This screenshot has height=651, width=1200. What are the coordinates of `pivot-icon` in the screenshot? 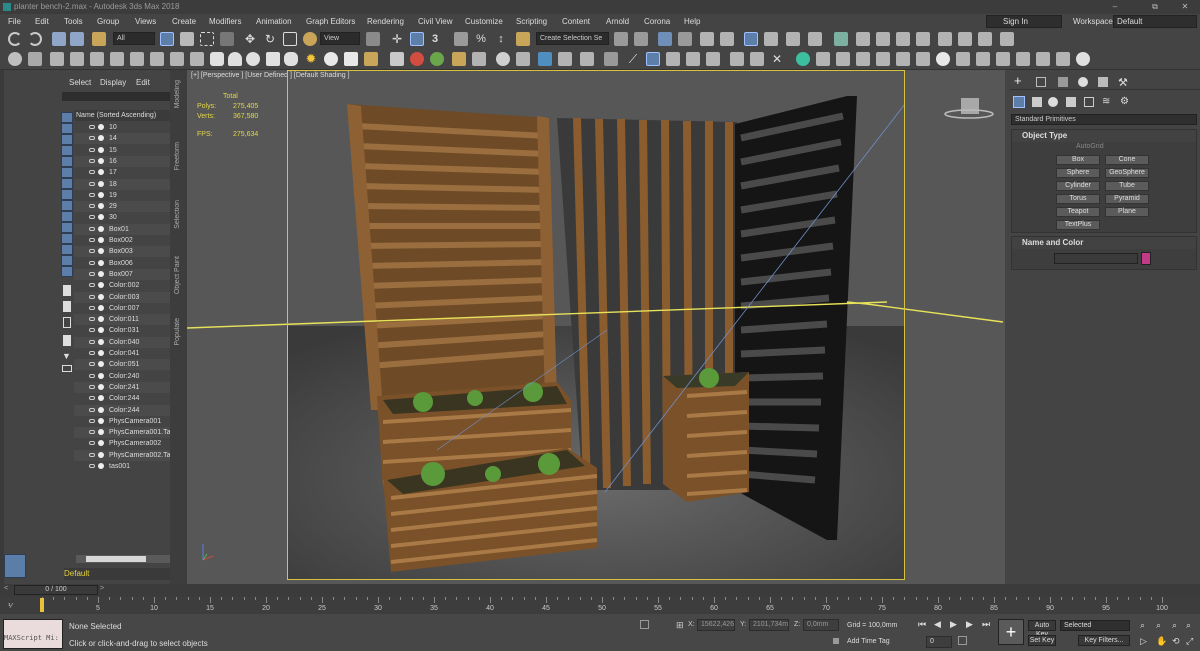 It's located at (373, 39).